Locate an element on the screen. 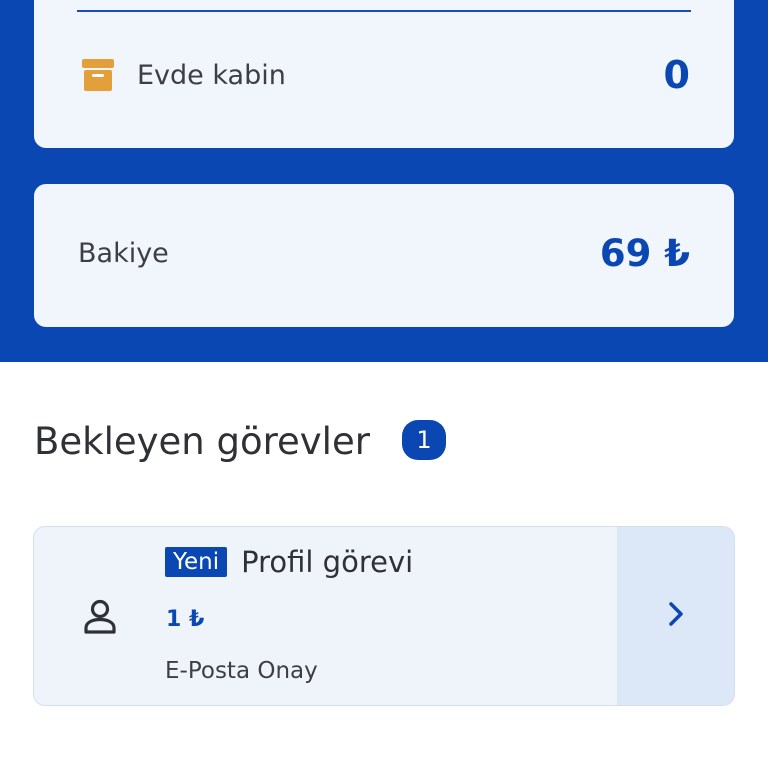  chevron-right-icon is located at coordinates (676, 616).